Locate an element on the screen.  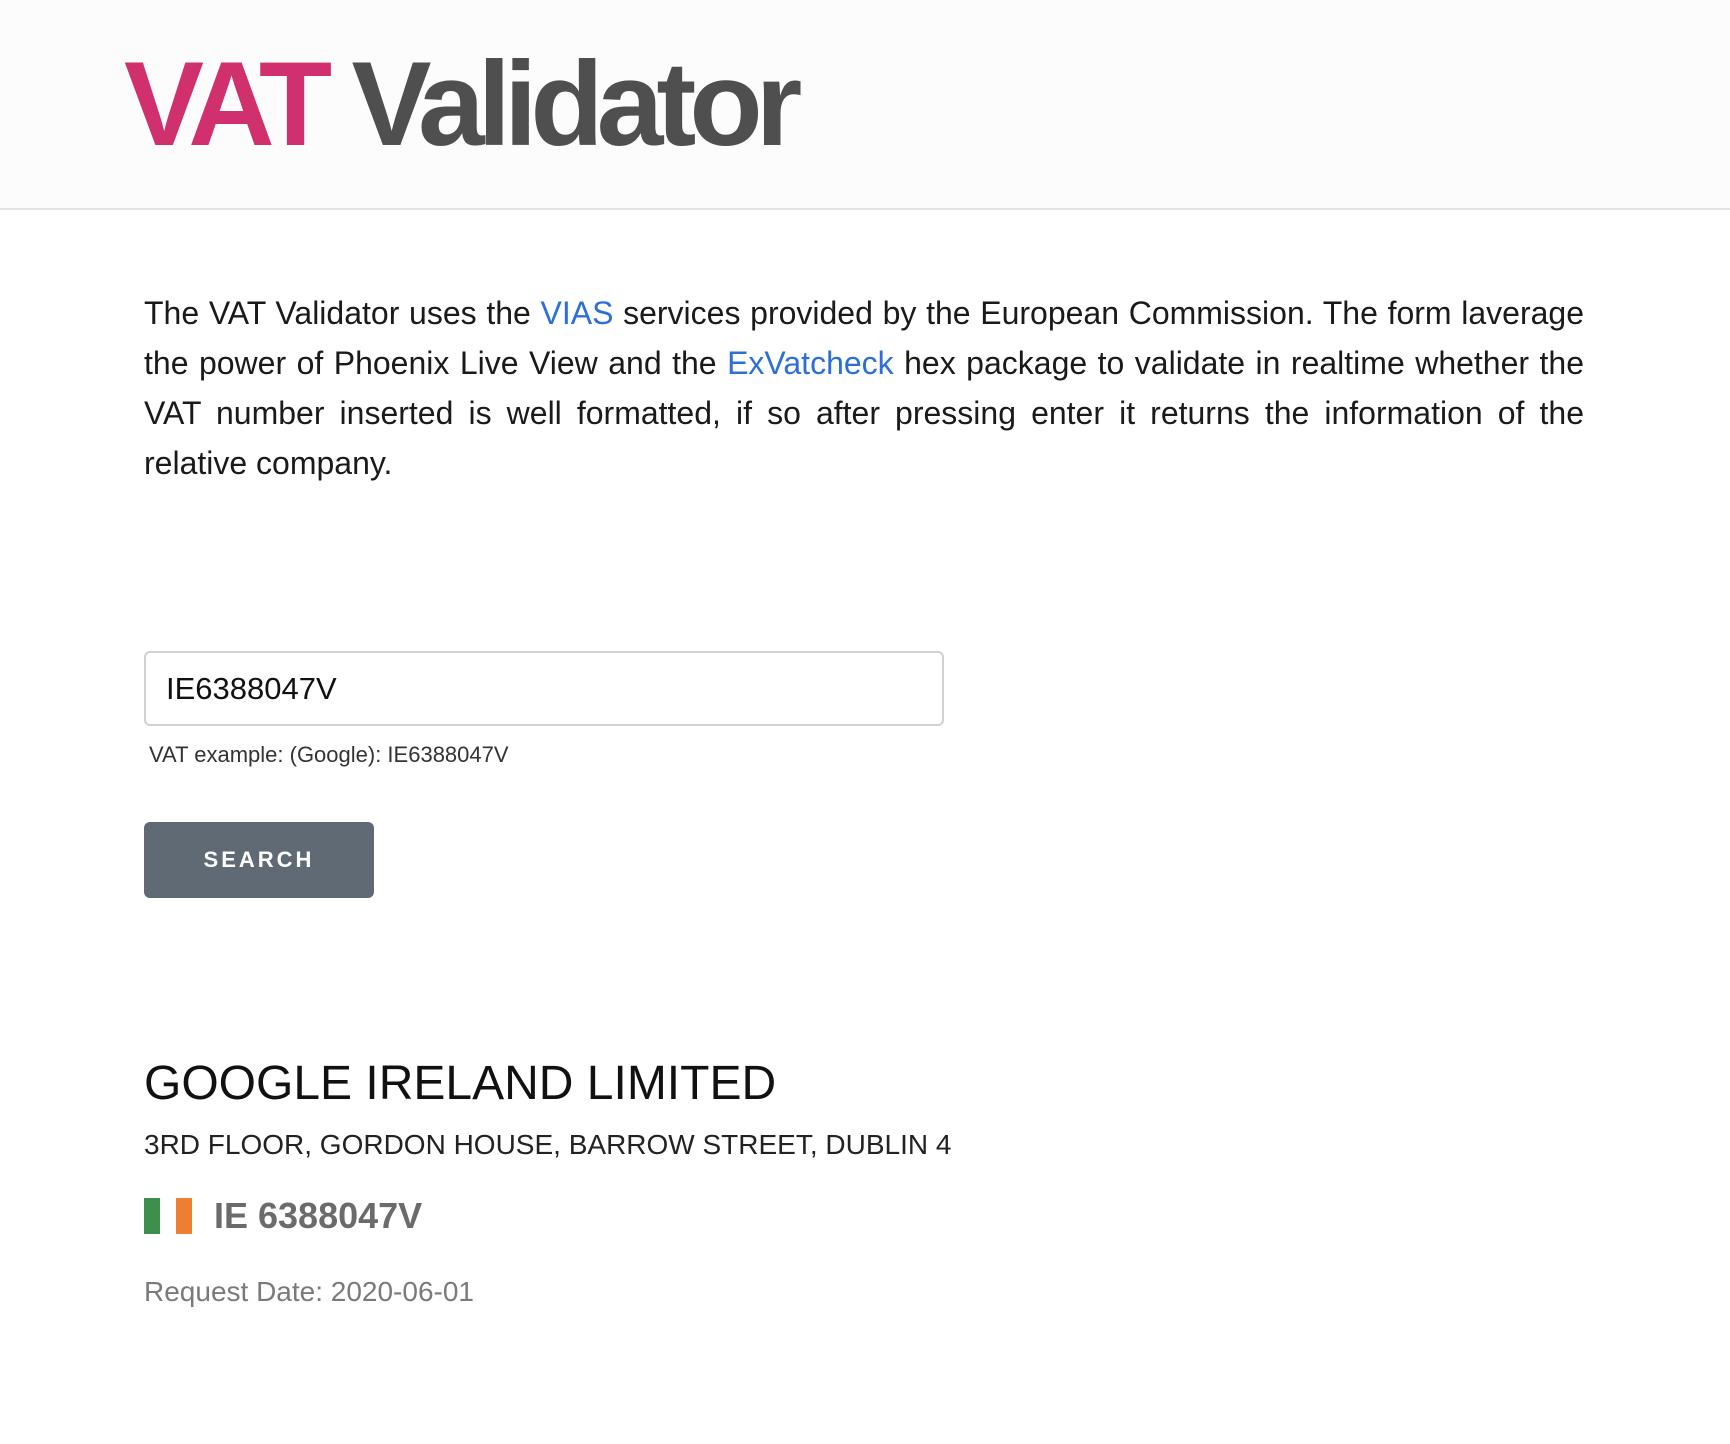
flag-stripe-white is located at coordinates (168, 1216).